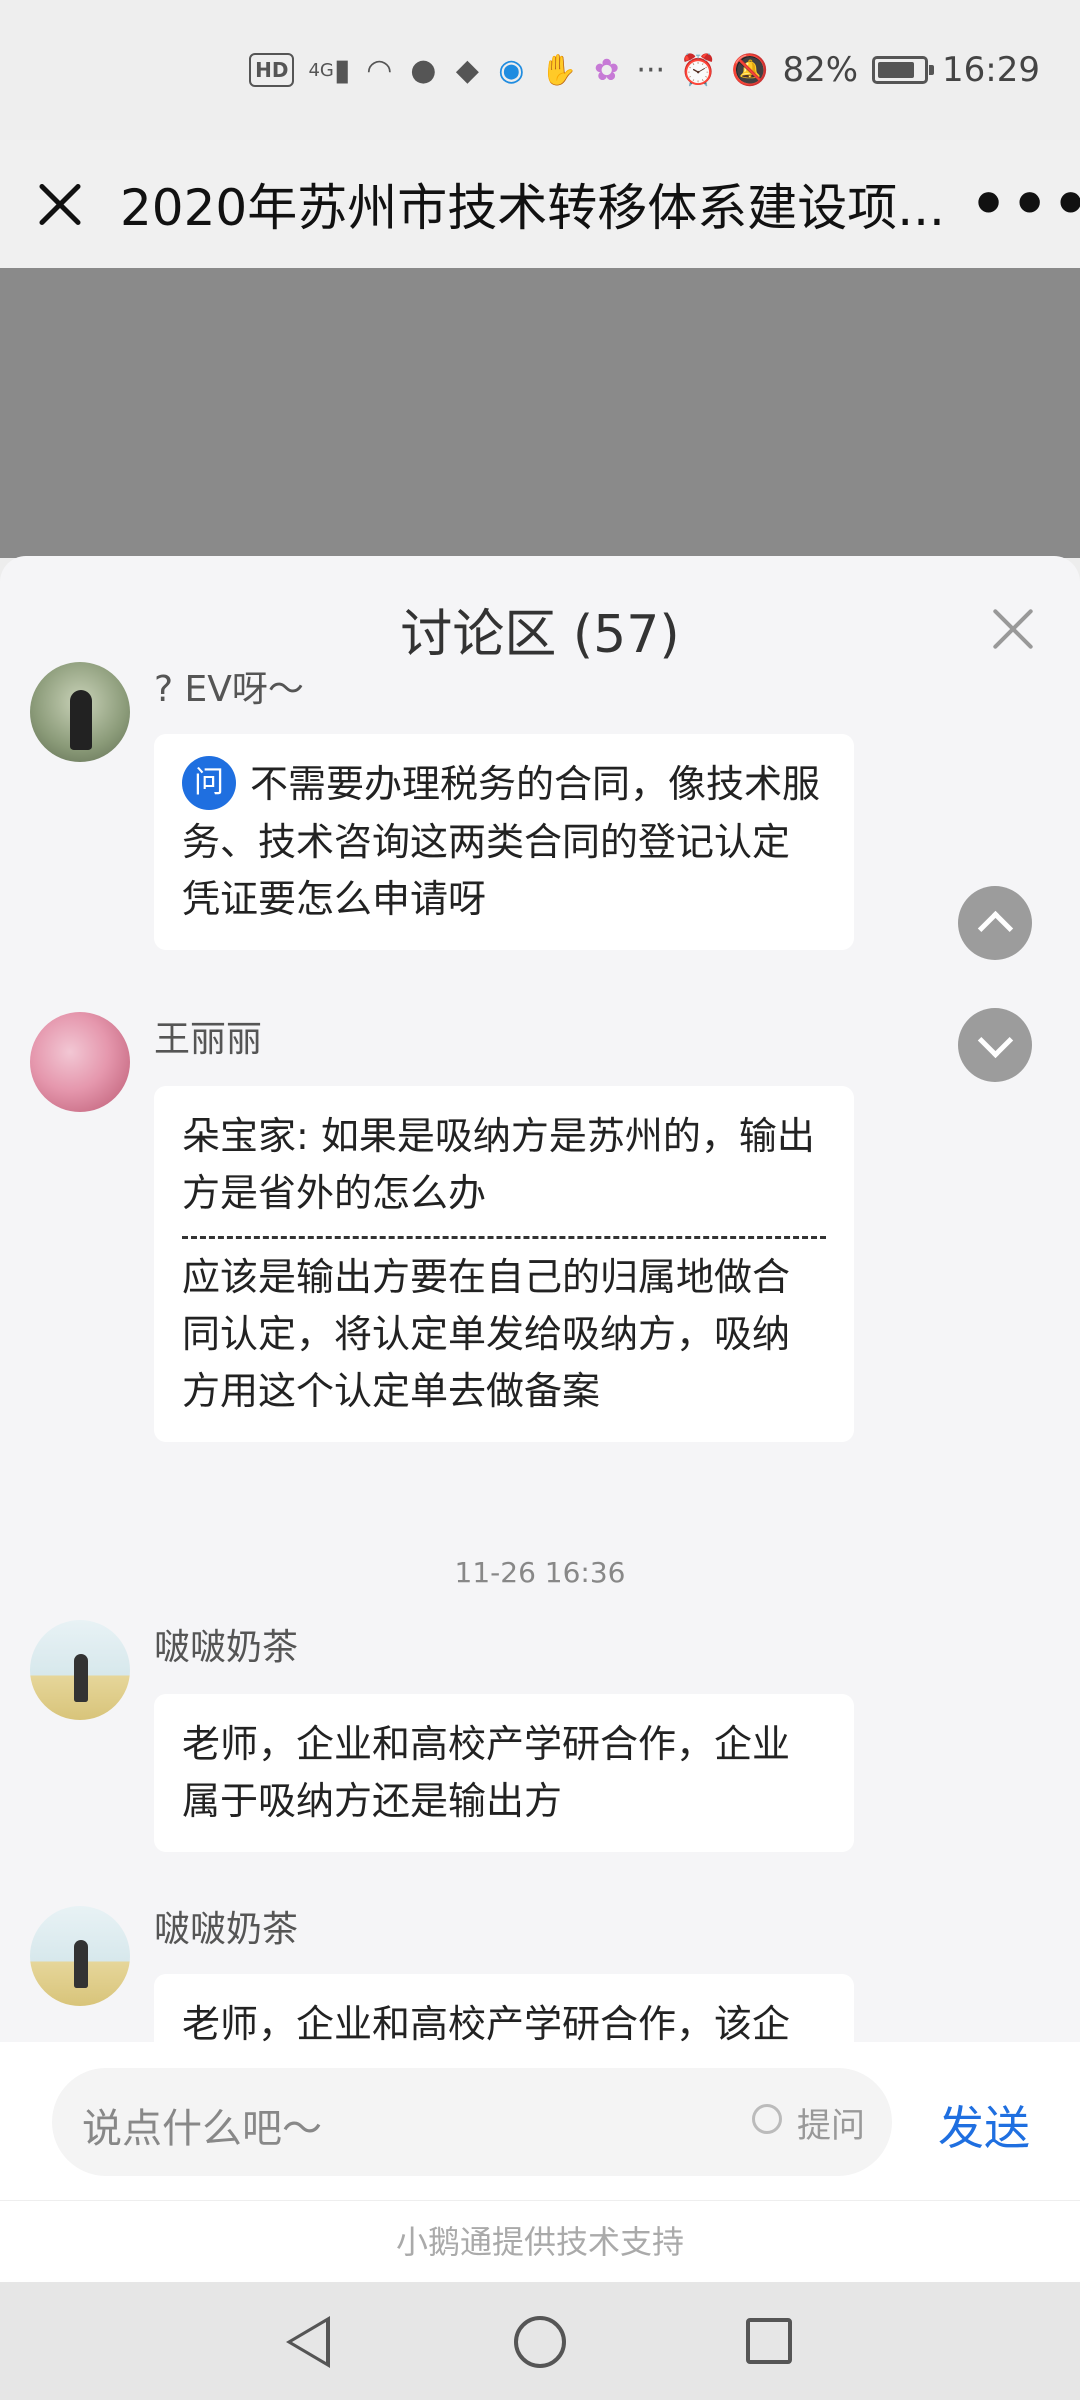 The image size is (1080, 2400). I want to click on username: 王丽丽, so click(208, 1039).